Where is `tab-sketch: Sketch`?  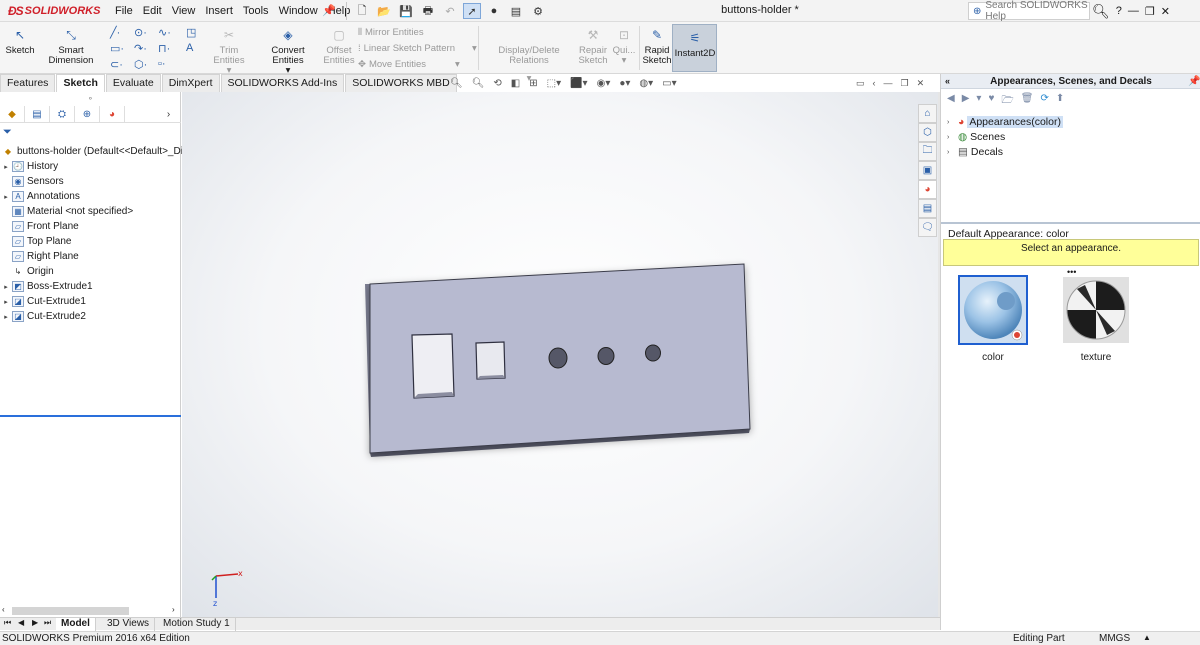 tab-sketch: Sketch is located at coordinates (80, 83).